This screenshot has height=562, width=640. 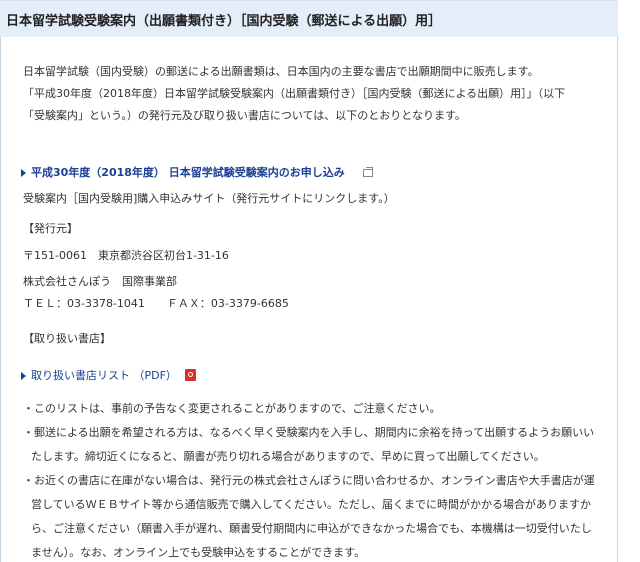 I want to click on stores-pdf-link: 取り扱い書店リスト （PDF）, so click(x=104, y=376).